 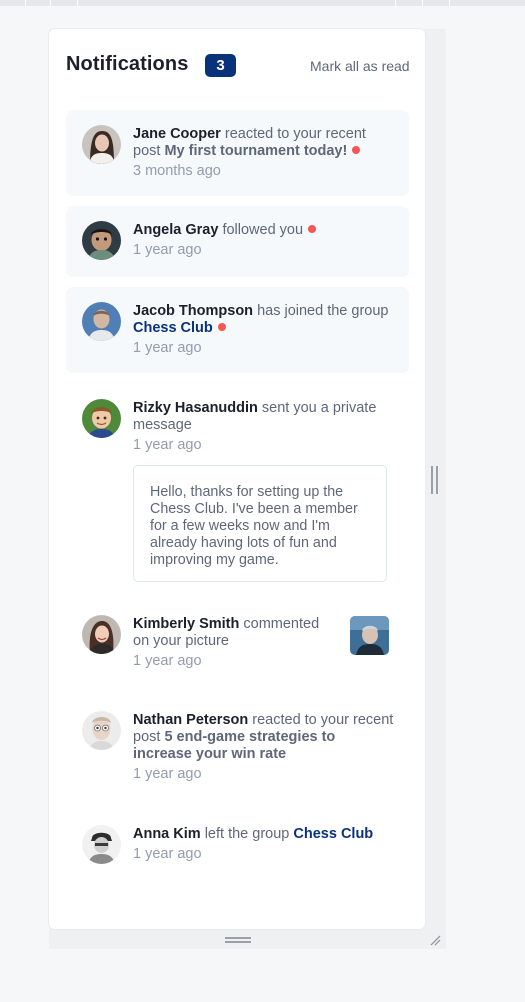 What do you see at coordinates (175, 230) in the screenshot?
I see `user-name: Angela Gray` at bounding box center [175, 230].